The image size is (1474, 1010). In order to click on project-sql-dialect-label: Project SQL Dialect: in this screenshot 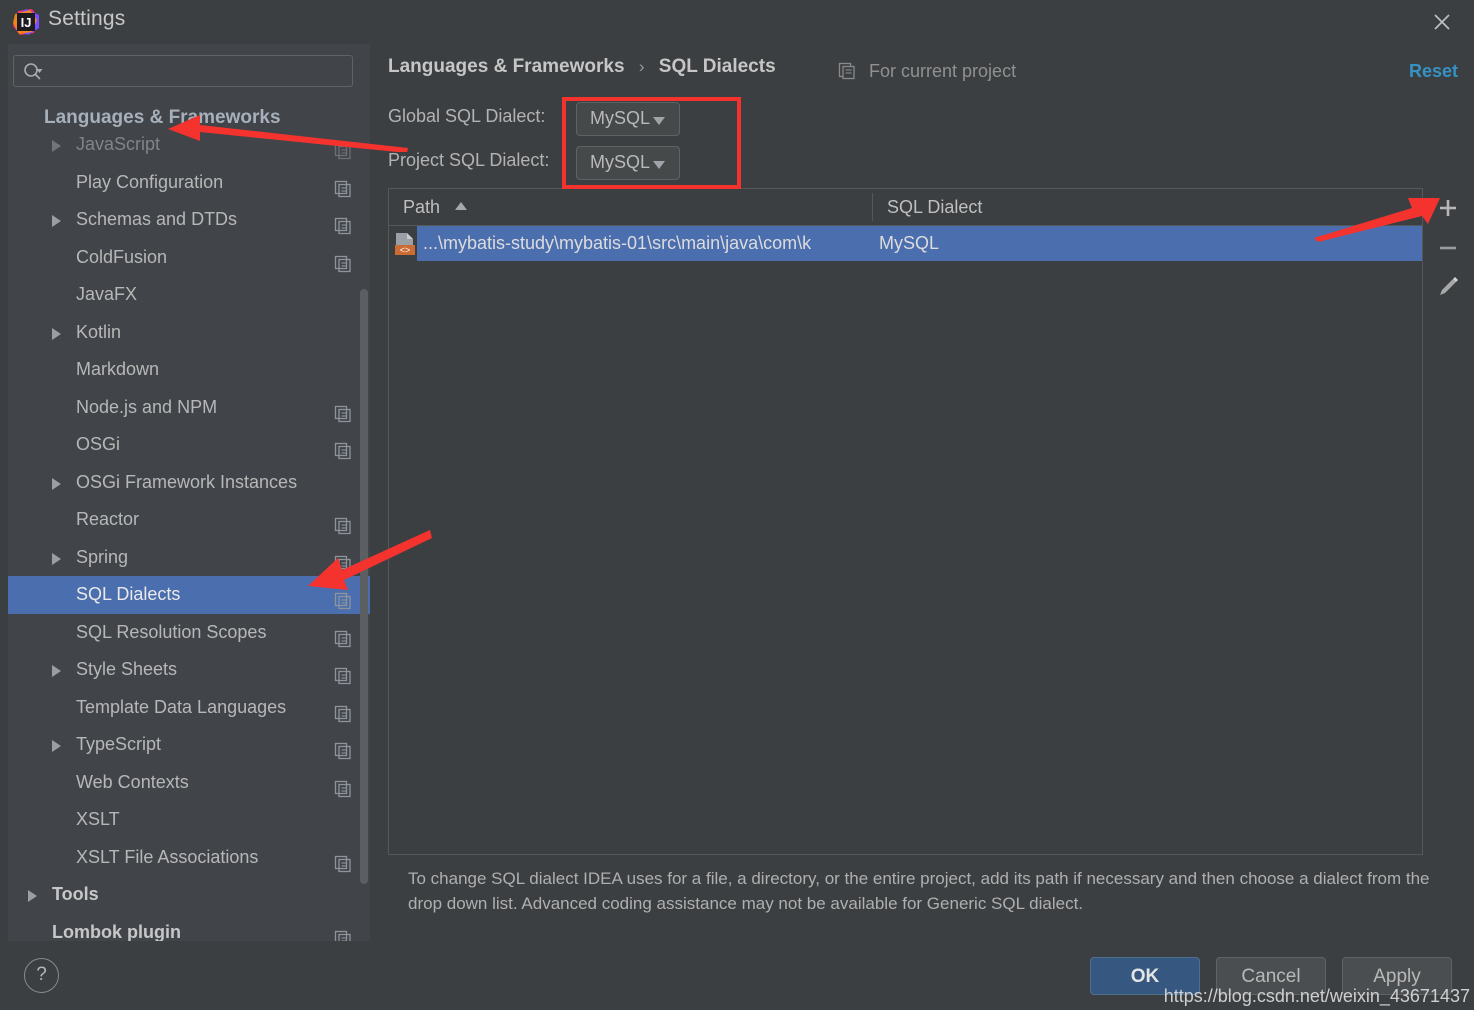, I will do `click(469, 160)`.